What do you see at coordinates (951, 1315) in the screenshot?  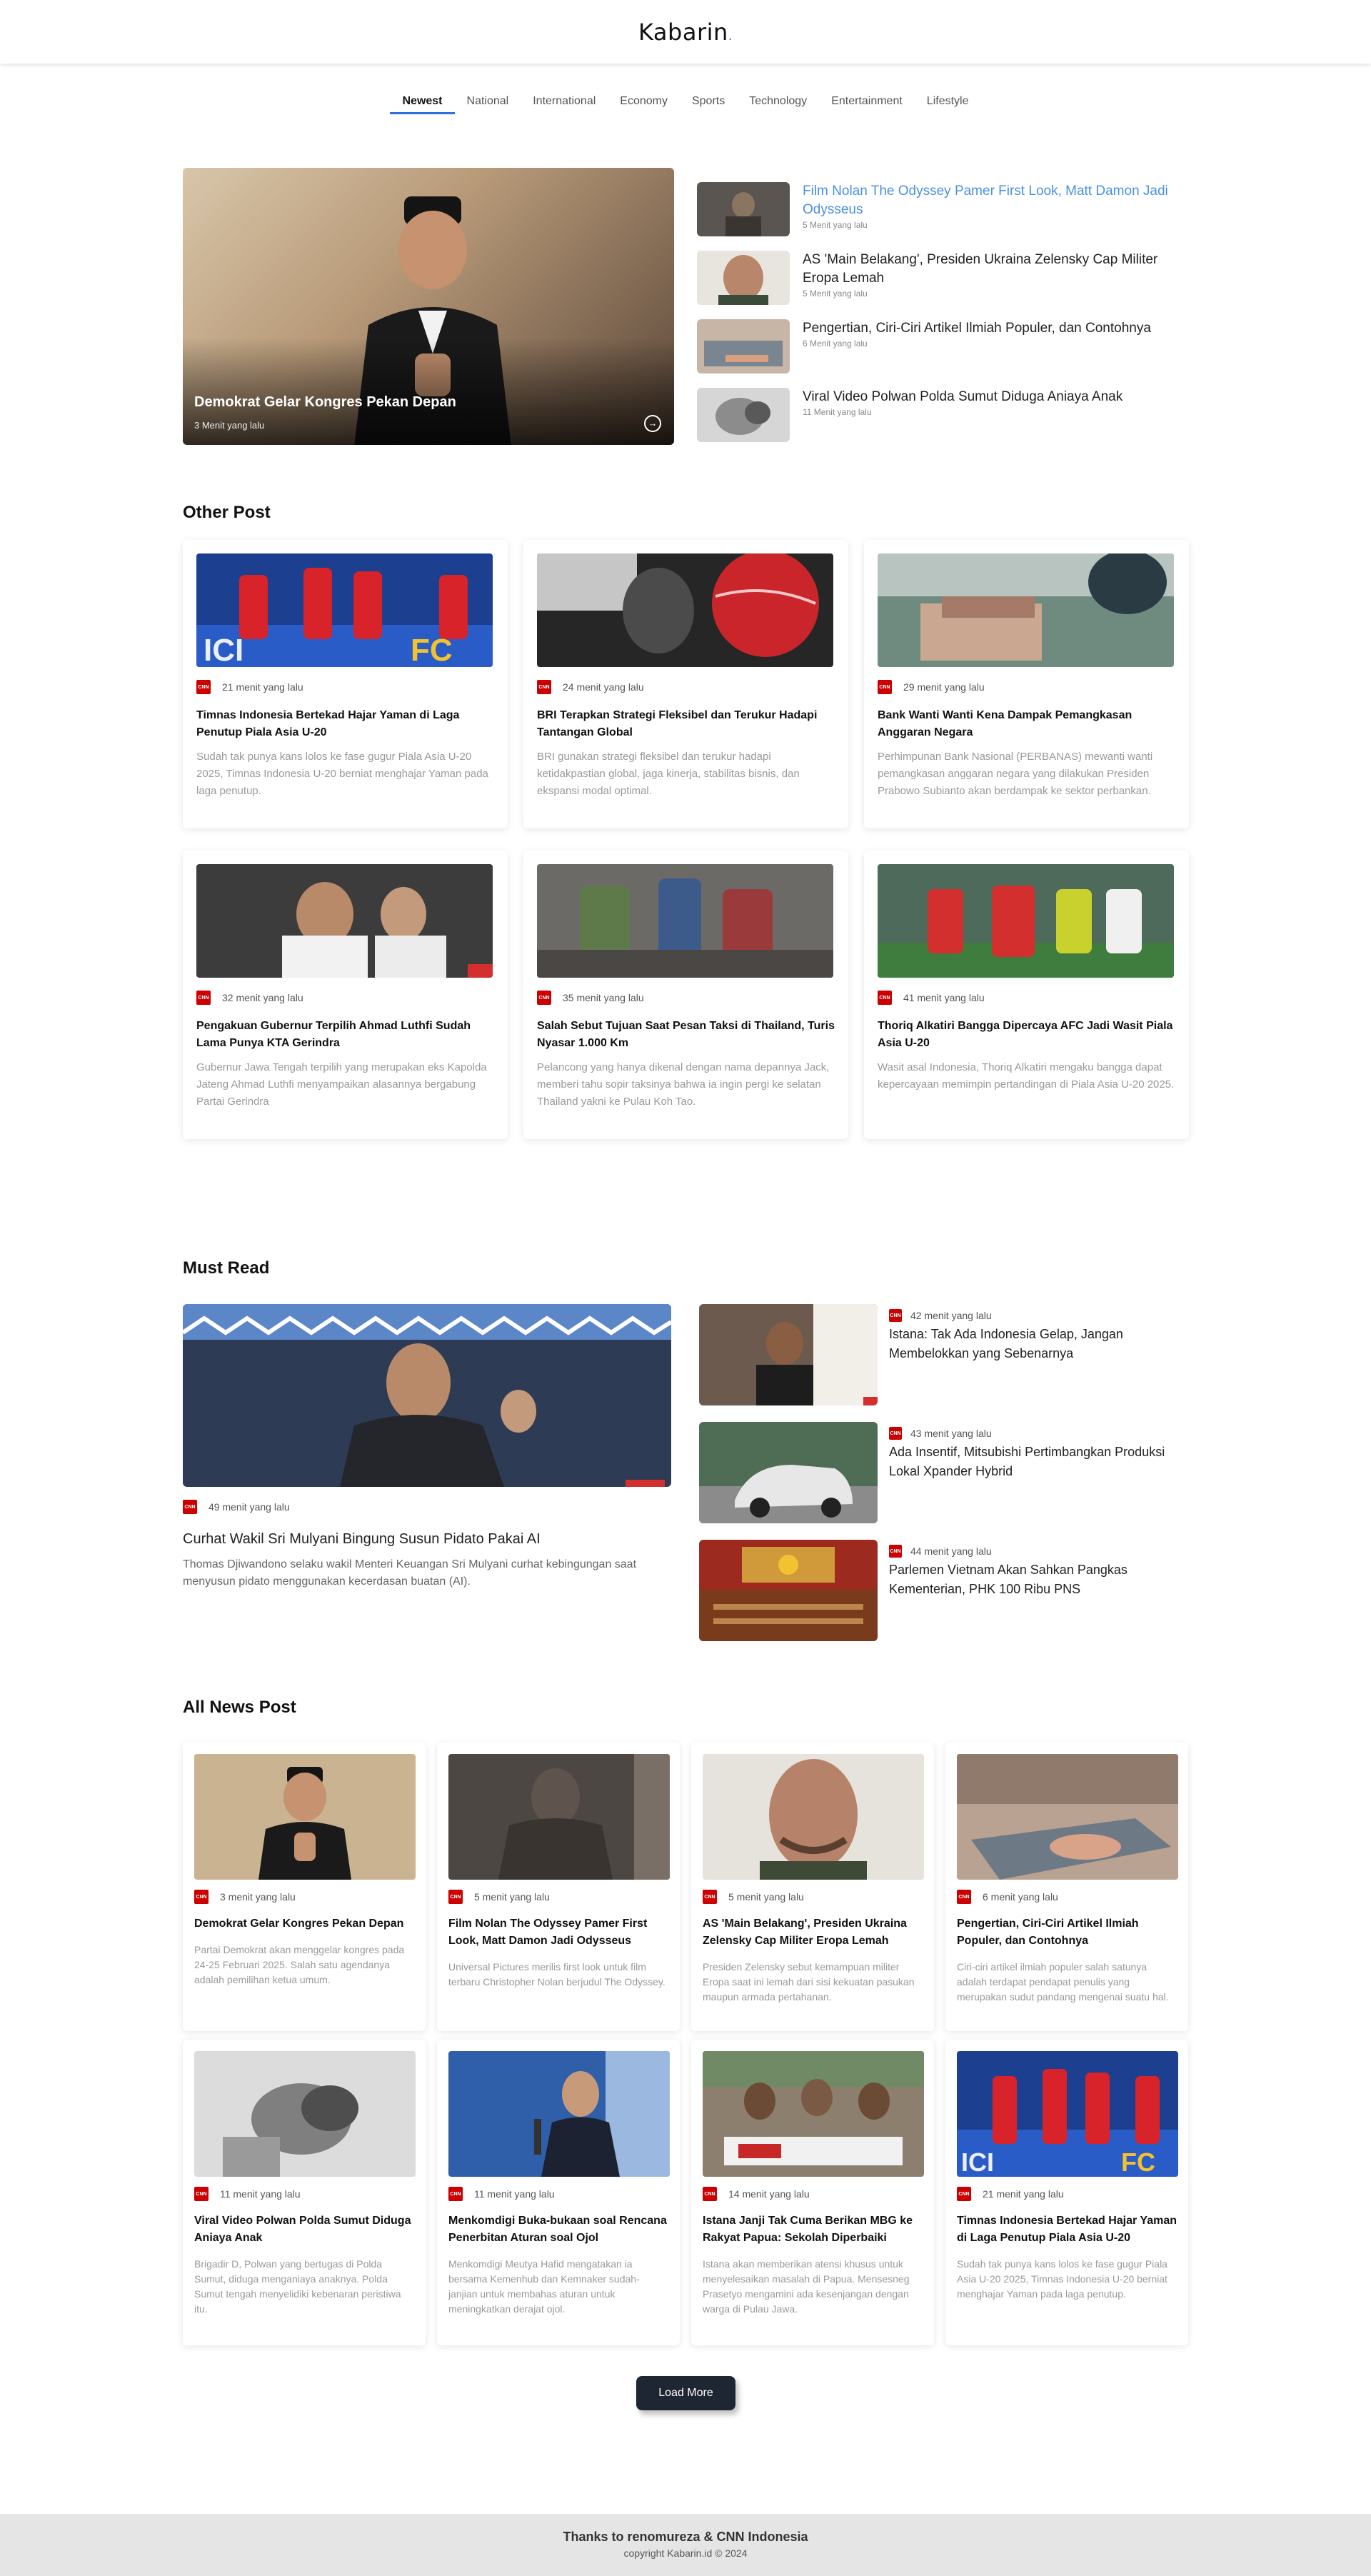 I see `card-time: 42 menit yang lalu` at bounding box center [951, 1315].